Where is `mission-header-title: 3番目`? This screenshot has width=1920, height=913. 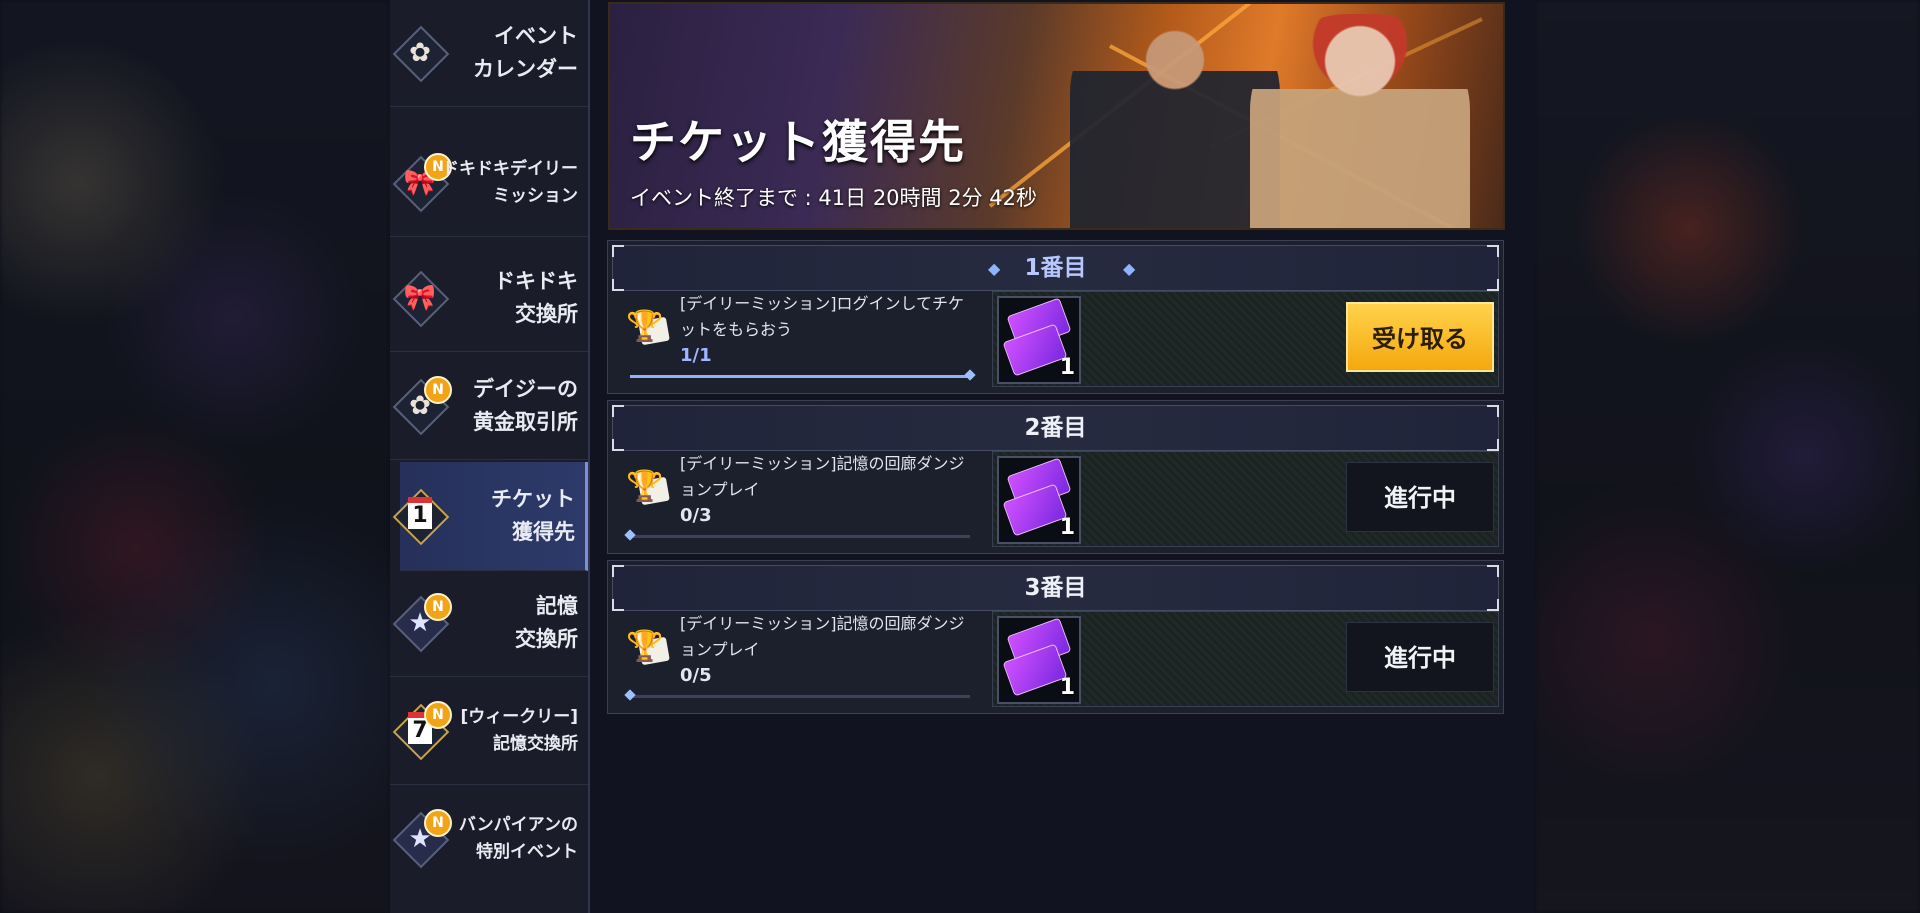
mission-header-title: 3番目 is located at coordinates (1055, 588).